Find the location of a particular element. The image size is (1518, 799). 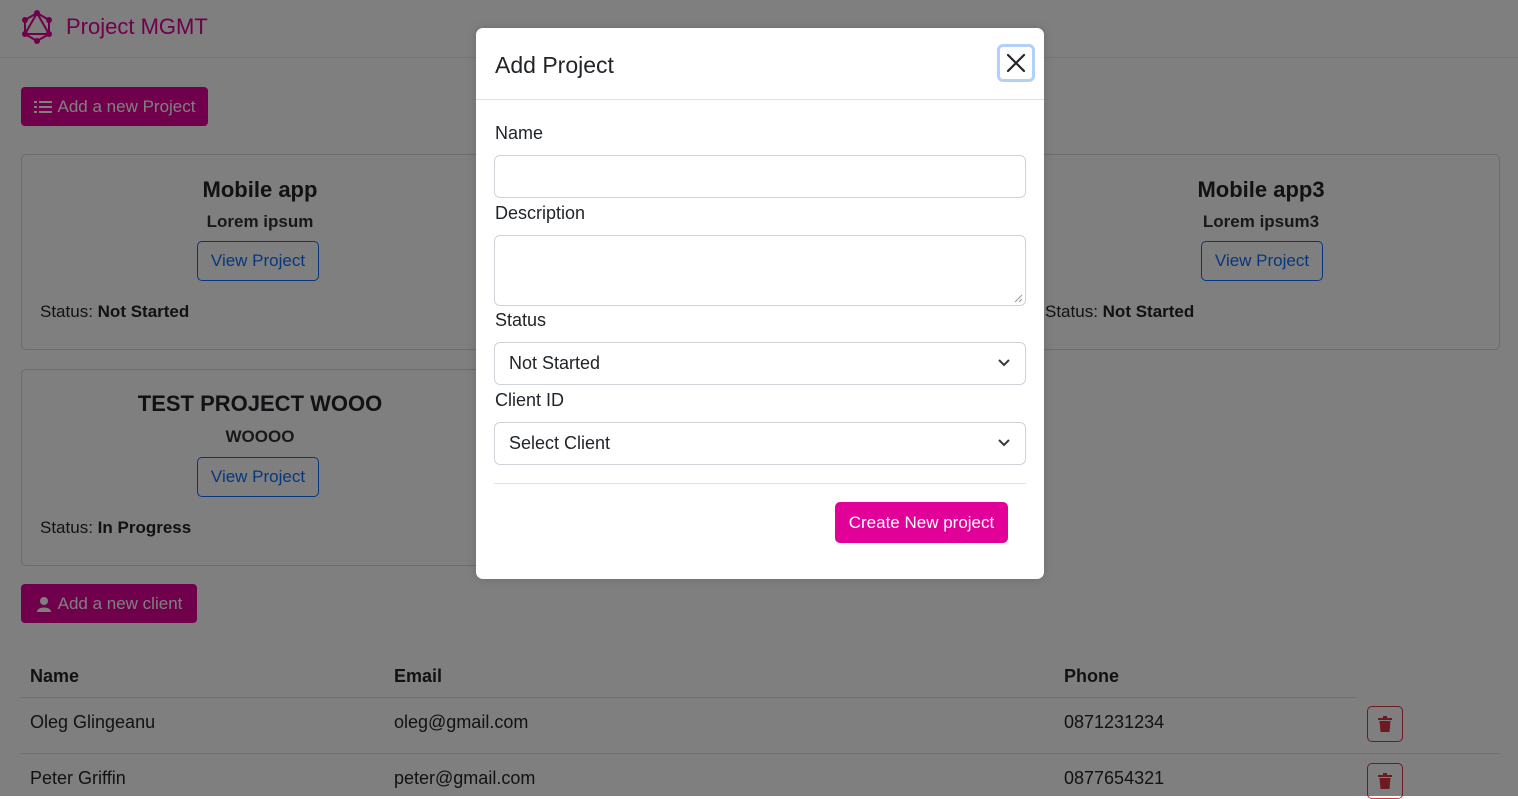

client-id-label: Client ID is located at coordinates (530, 400).